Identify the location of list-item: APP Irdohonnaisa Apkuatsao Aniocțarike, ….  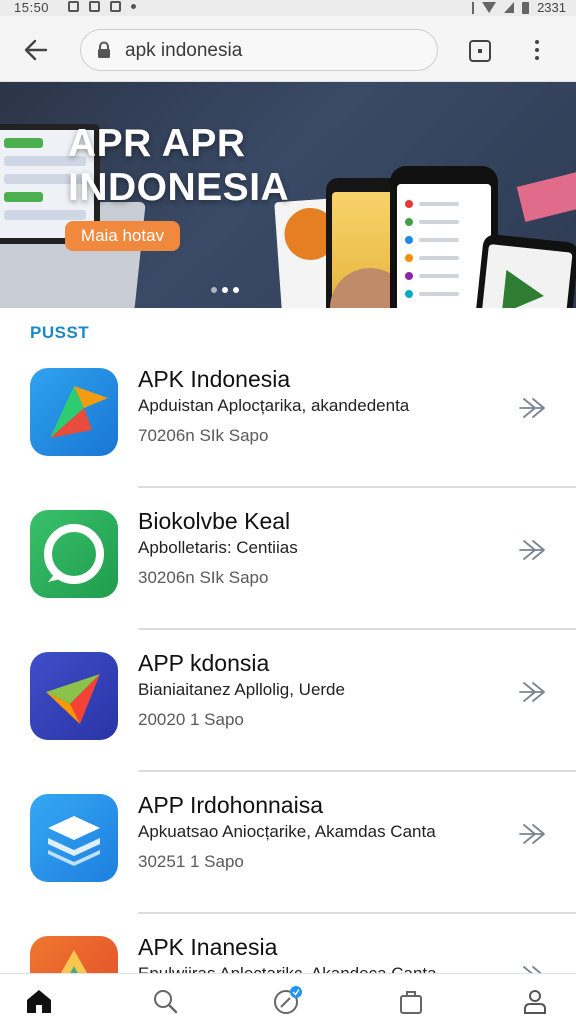
(288, 843).